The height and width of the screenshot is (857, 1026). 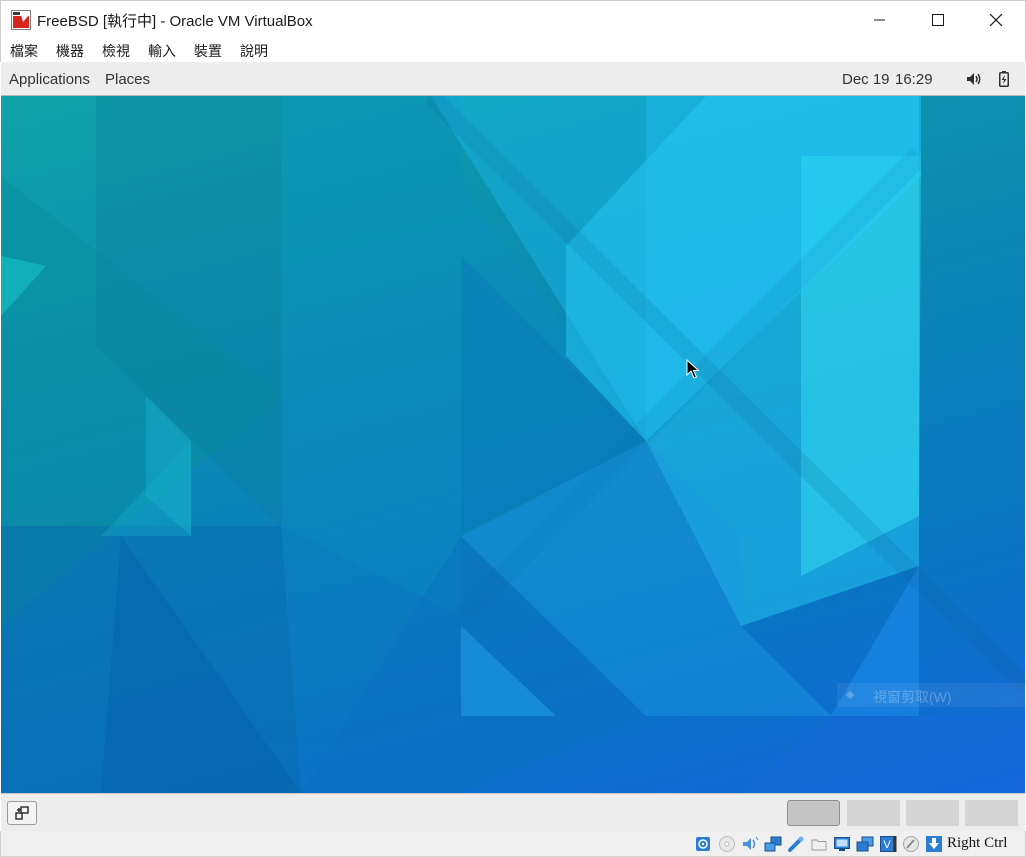 What do you see at coordinates (208, 51) in the screenshot?
I see `menu-devices: 裝置` at bounding box center [208, 51].